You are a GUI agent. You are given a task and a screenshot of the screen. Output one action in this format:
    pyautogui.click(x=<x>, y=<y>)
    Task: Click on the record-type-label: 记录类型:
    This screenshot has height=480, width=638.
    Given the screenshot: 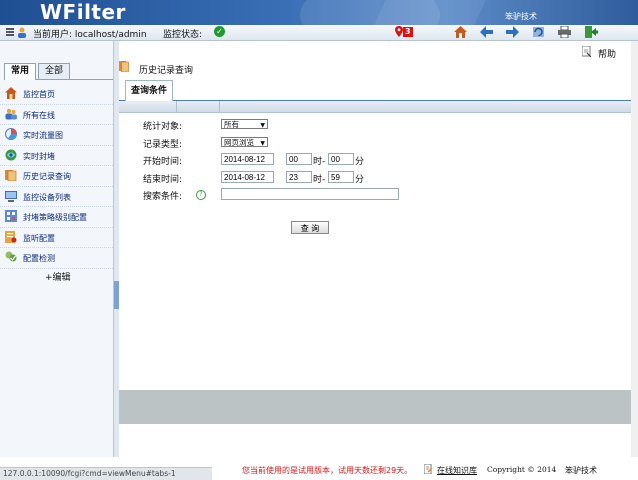 What is the action you would take?
    pyautogui.click(x=163, y=145)
    